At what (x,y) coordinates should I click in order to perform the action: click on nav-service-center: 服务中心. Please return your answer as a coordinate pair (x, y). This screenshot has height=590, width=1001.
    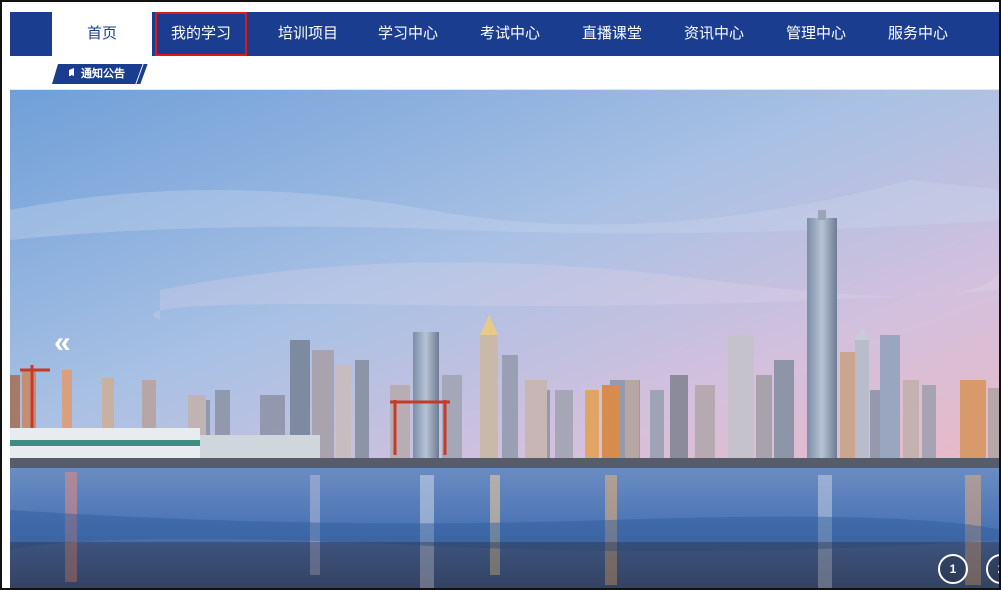
    Looking at the image, I should click on (918, 34).